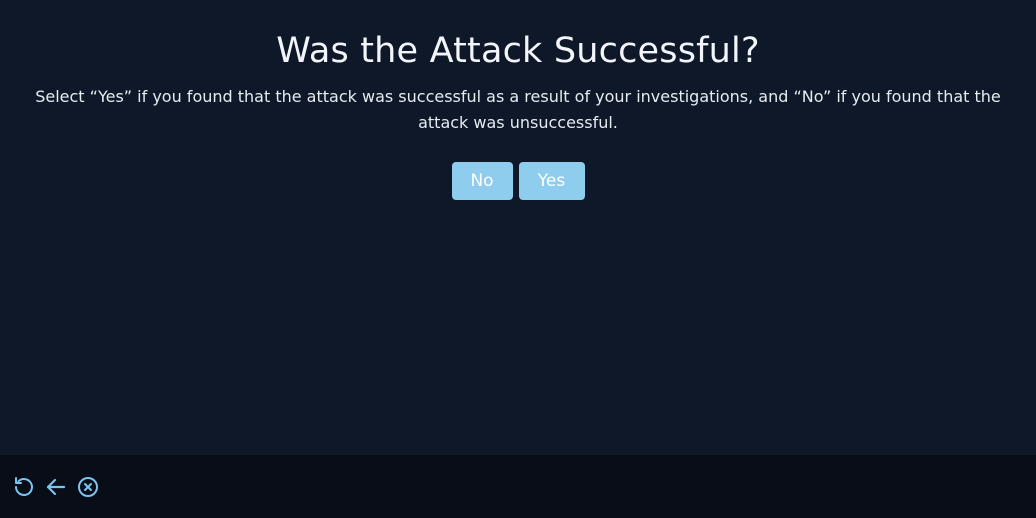  Describe the element at coordinates (56, 487) in the screenshot. I see `back-arrow-icon` at that location.